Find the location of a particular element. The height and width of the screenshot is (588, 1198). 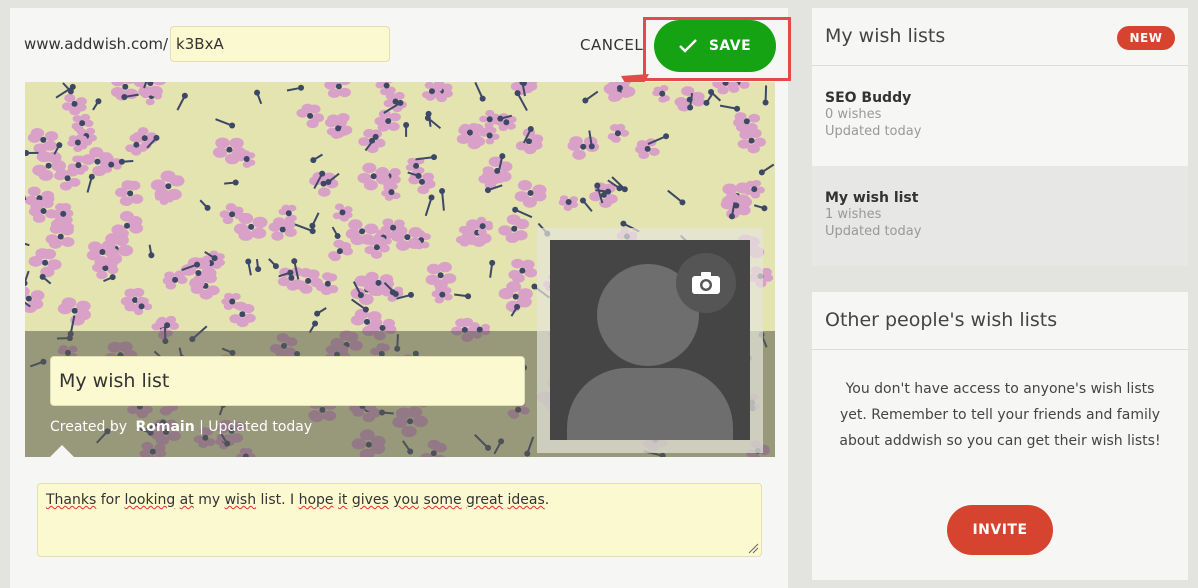

wishlist-meta: Created by Romain | Updated today is located at coordinates (181, 427).